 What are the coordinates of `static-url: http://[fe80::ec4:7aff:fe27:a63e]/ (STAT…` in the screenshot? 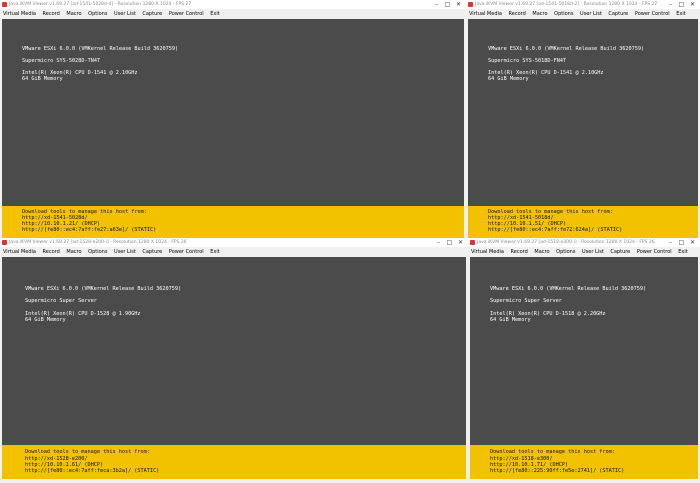 It's located at (89, 230).